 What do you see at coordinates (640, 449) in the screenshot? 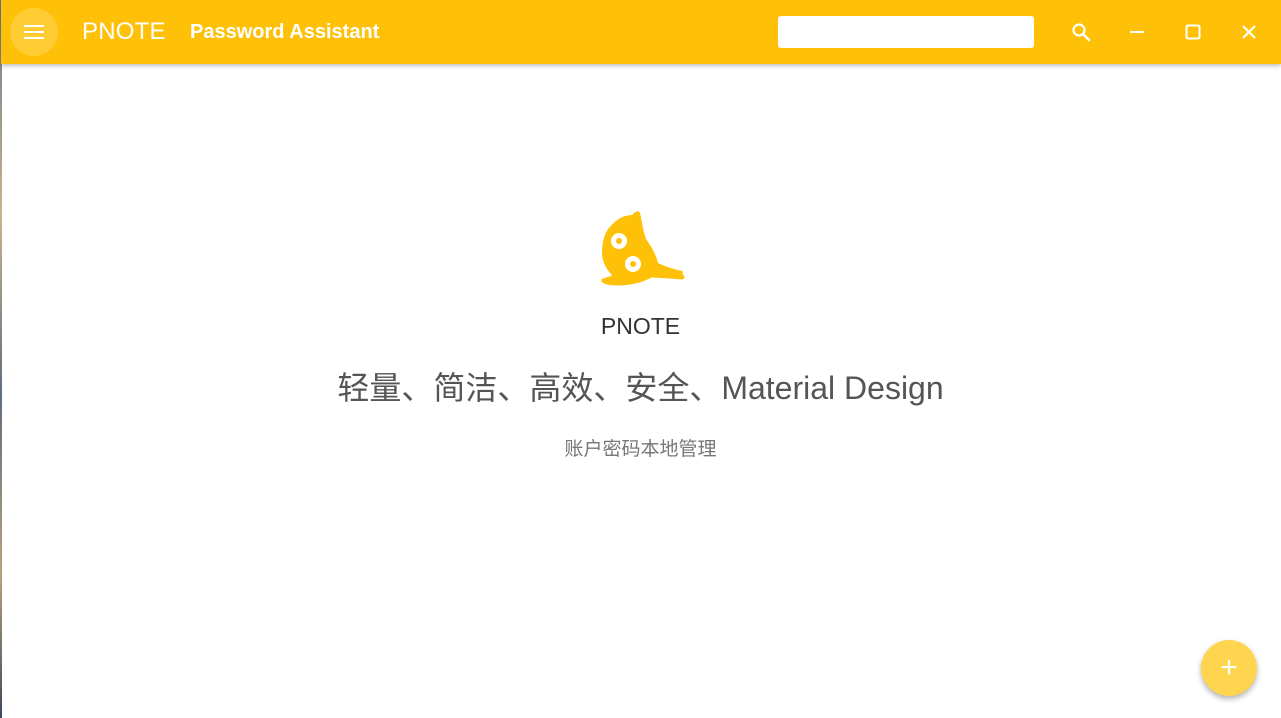
I see `description: 账户密码本地管理` at bounding box center [640, 449].